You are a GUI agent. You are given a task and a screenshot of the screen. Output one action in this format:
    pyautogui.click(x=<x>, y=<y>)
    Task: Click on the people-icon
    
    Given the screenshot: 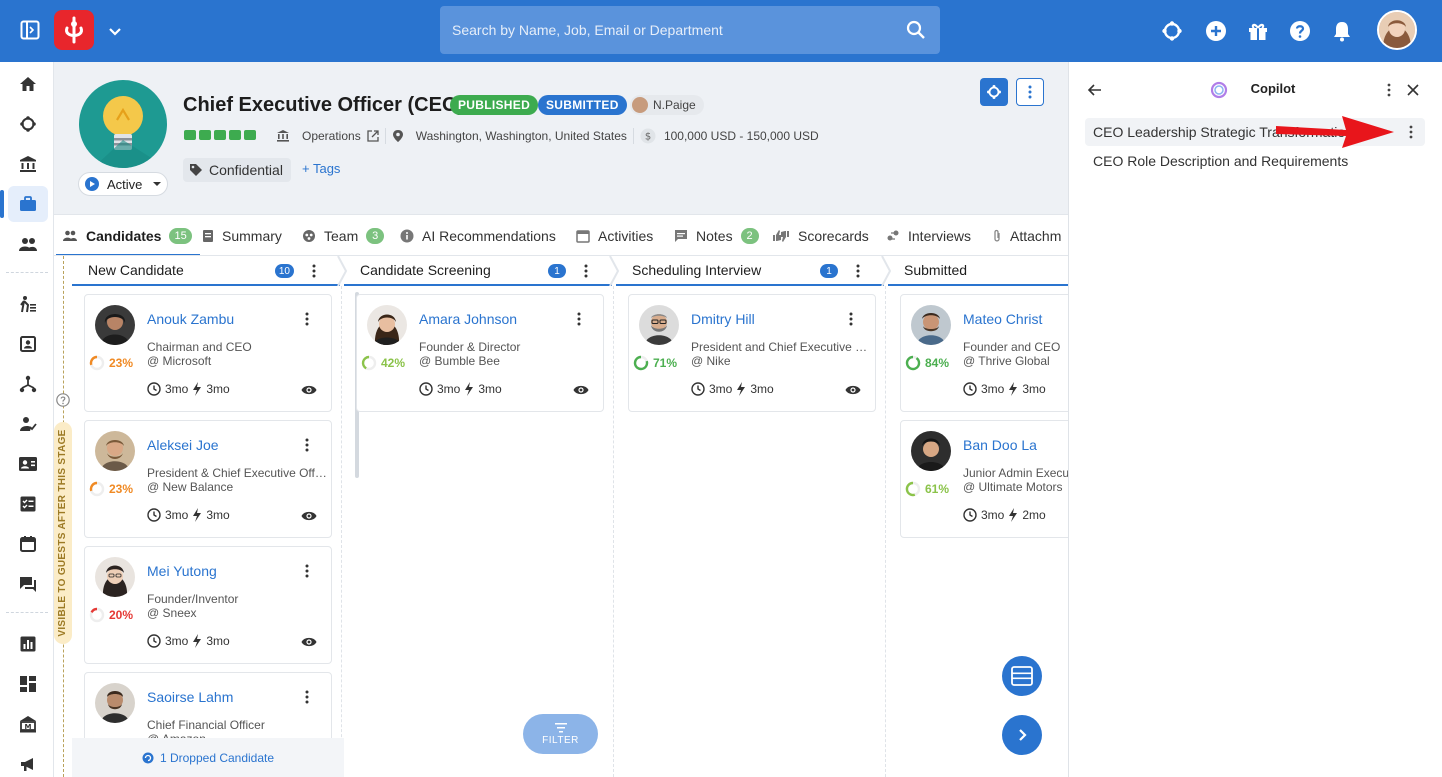 What is the action you would take?
    pyautogui.click(x=28, y=244)
    